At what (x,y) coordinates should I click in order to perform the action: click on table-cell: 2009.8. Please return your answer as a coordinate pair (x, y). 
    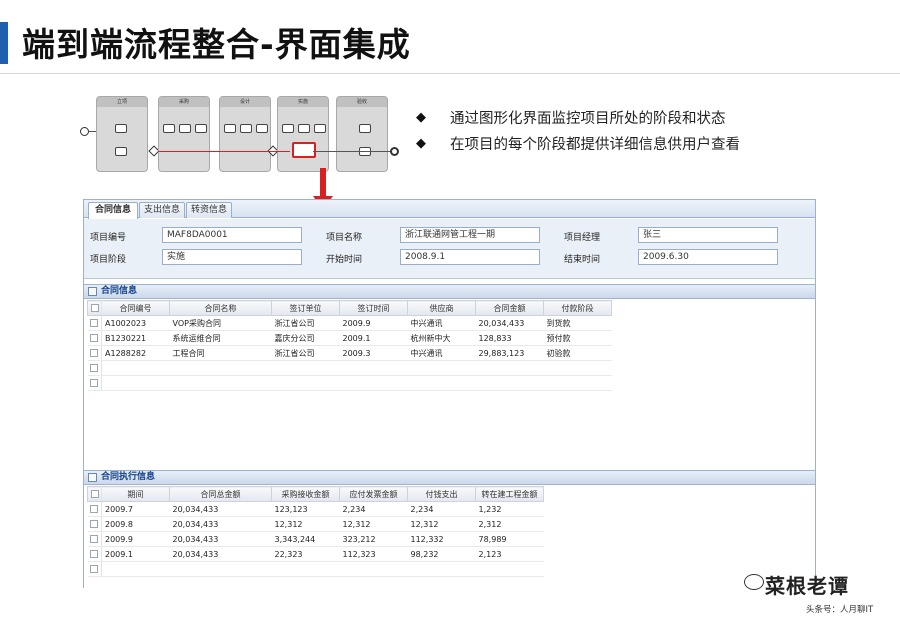
    Looking at the image, I should click on (135, 524).